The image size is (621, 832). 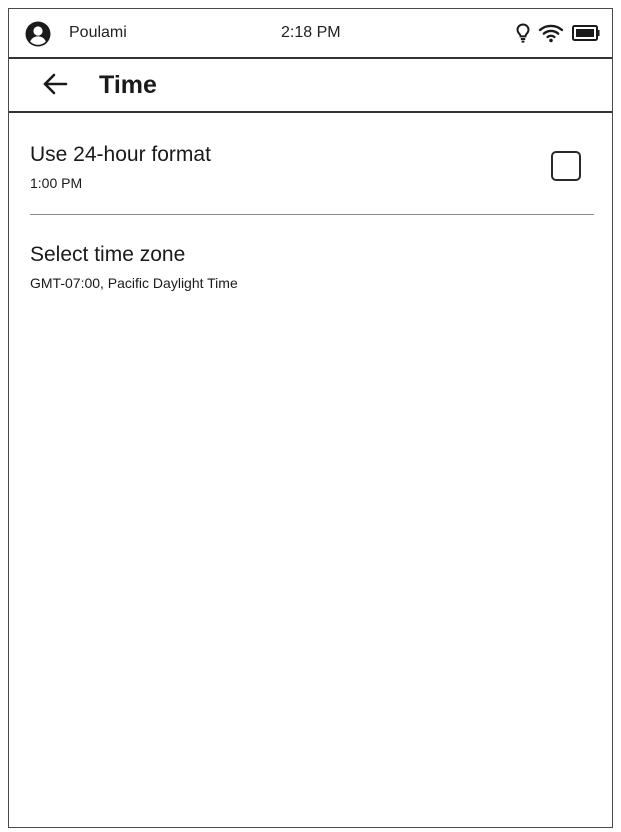 What do you see at coordinates (120, 154) in the screenshot?
I see `setting-label: Use 24-hour format` at bounding box center [120, 154].